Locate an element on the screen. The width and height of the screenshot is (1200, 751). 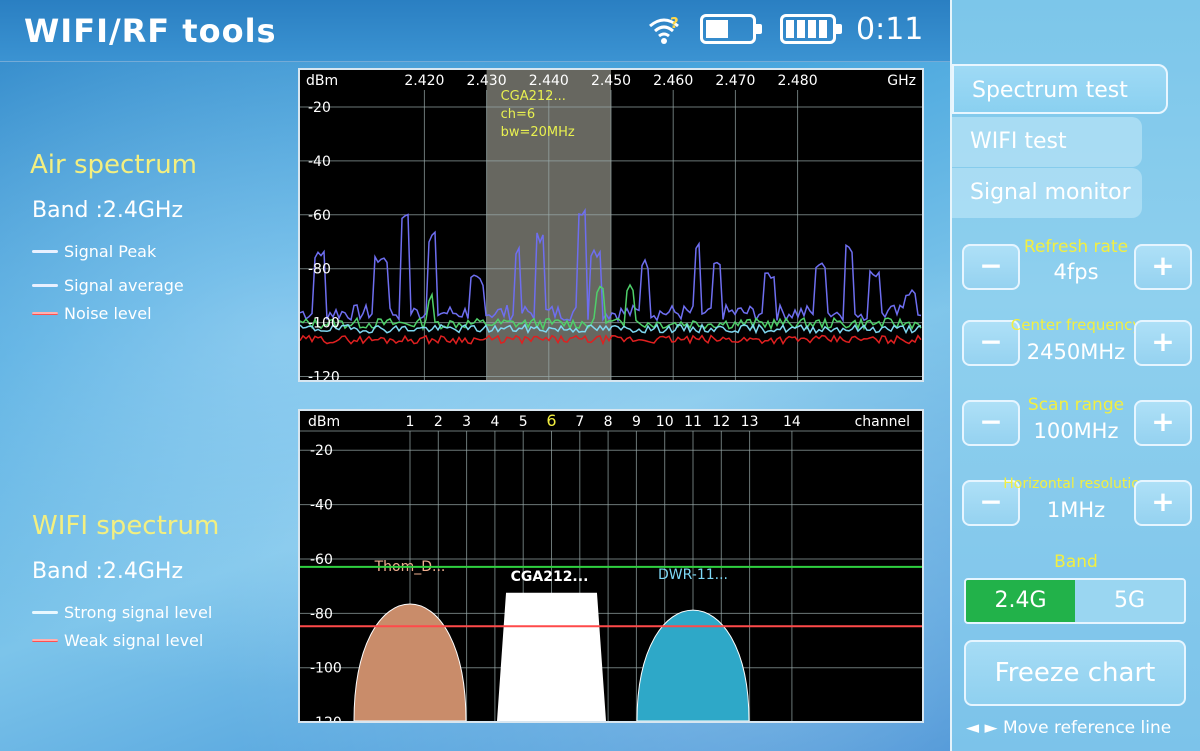
x-tick-label: 2.440 is located at coordinates (549, 81).